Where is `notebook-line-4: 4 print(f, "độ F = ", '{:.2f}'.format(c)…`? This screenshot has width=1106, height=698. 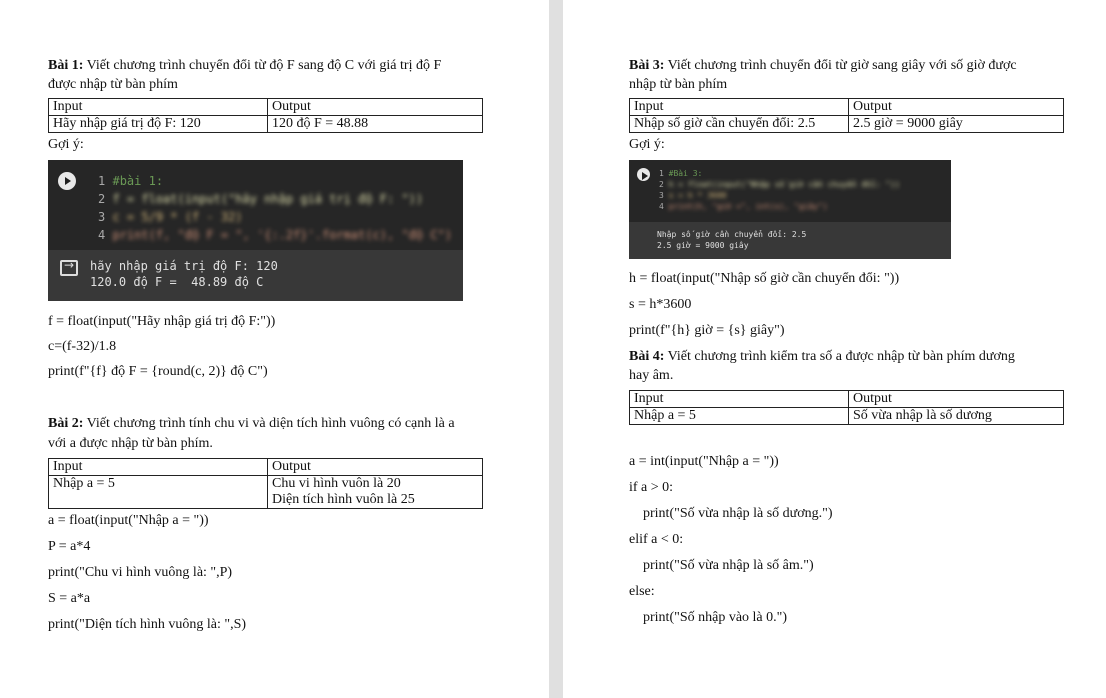 notebook-line-4: 4 print(f, "độ F = ", '{:.2f}'.format(c)… is located at coordinates (275, 235).